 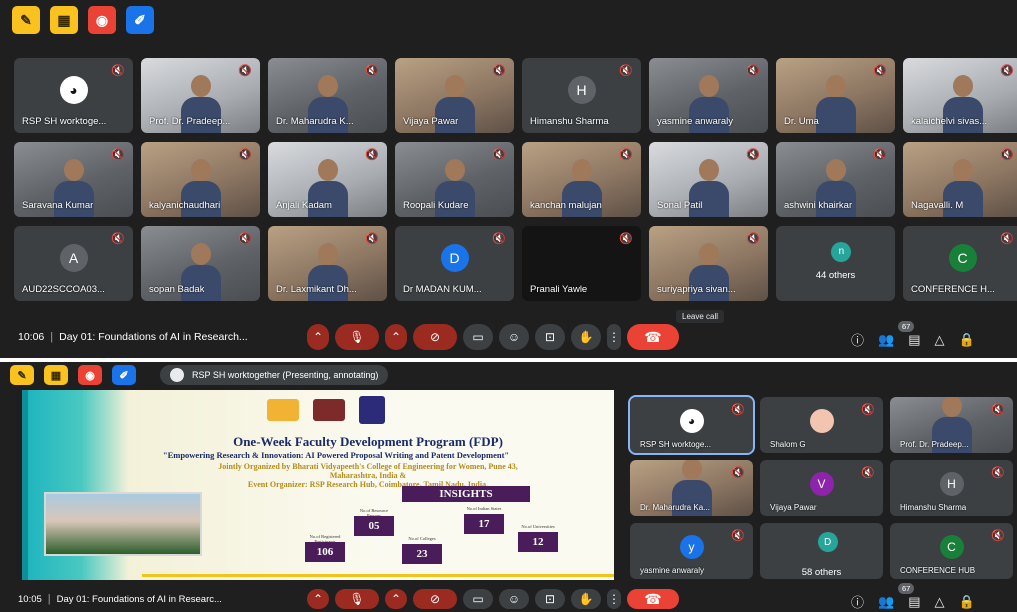 I want to click on participant-tile: n 44 others, so click(x=835, y=263).